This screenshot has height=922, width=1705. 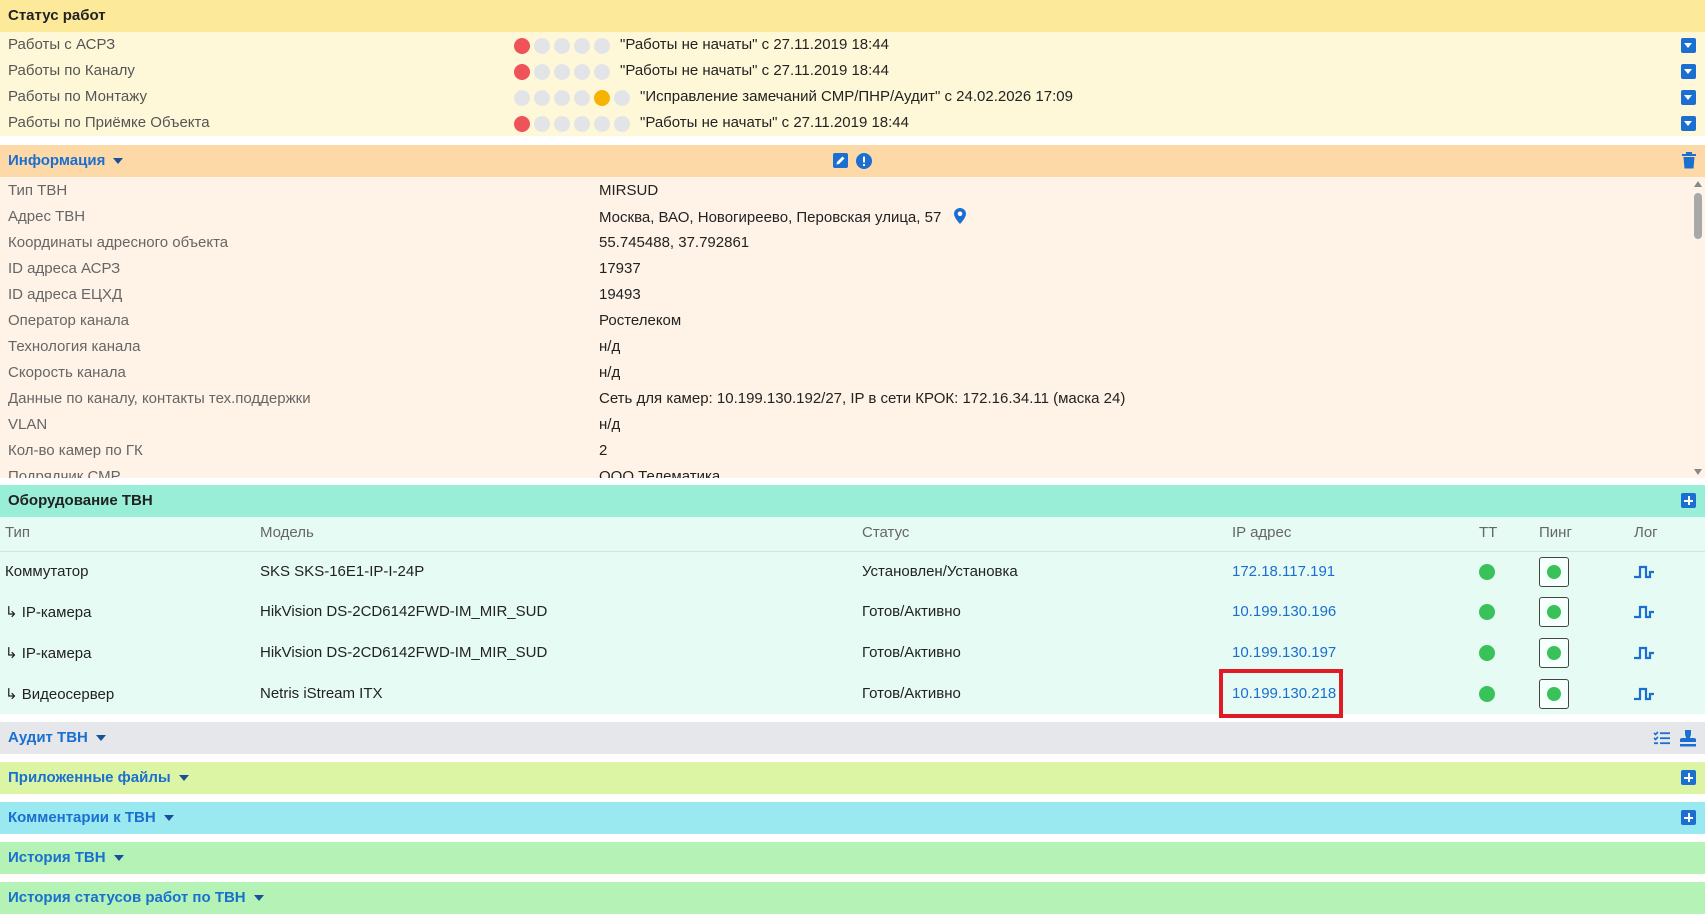 I want to click on col-header-tt: ТТ, so click(x=1488, y=532).